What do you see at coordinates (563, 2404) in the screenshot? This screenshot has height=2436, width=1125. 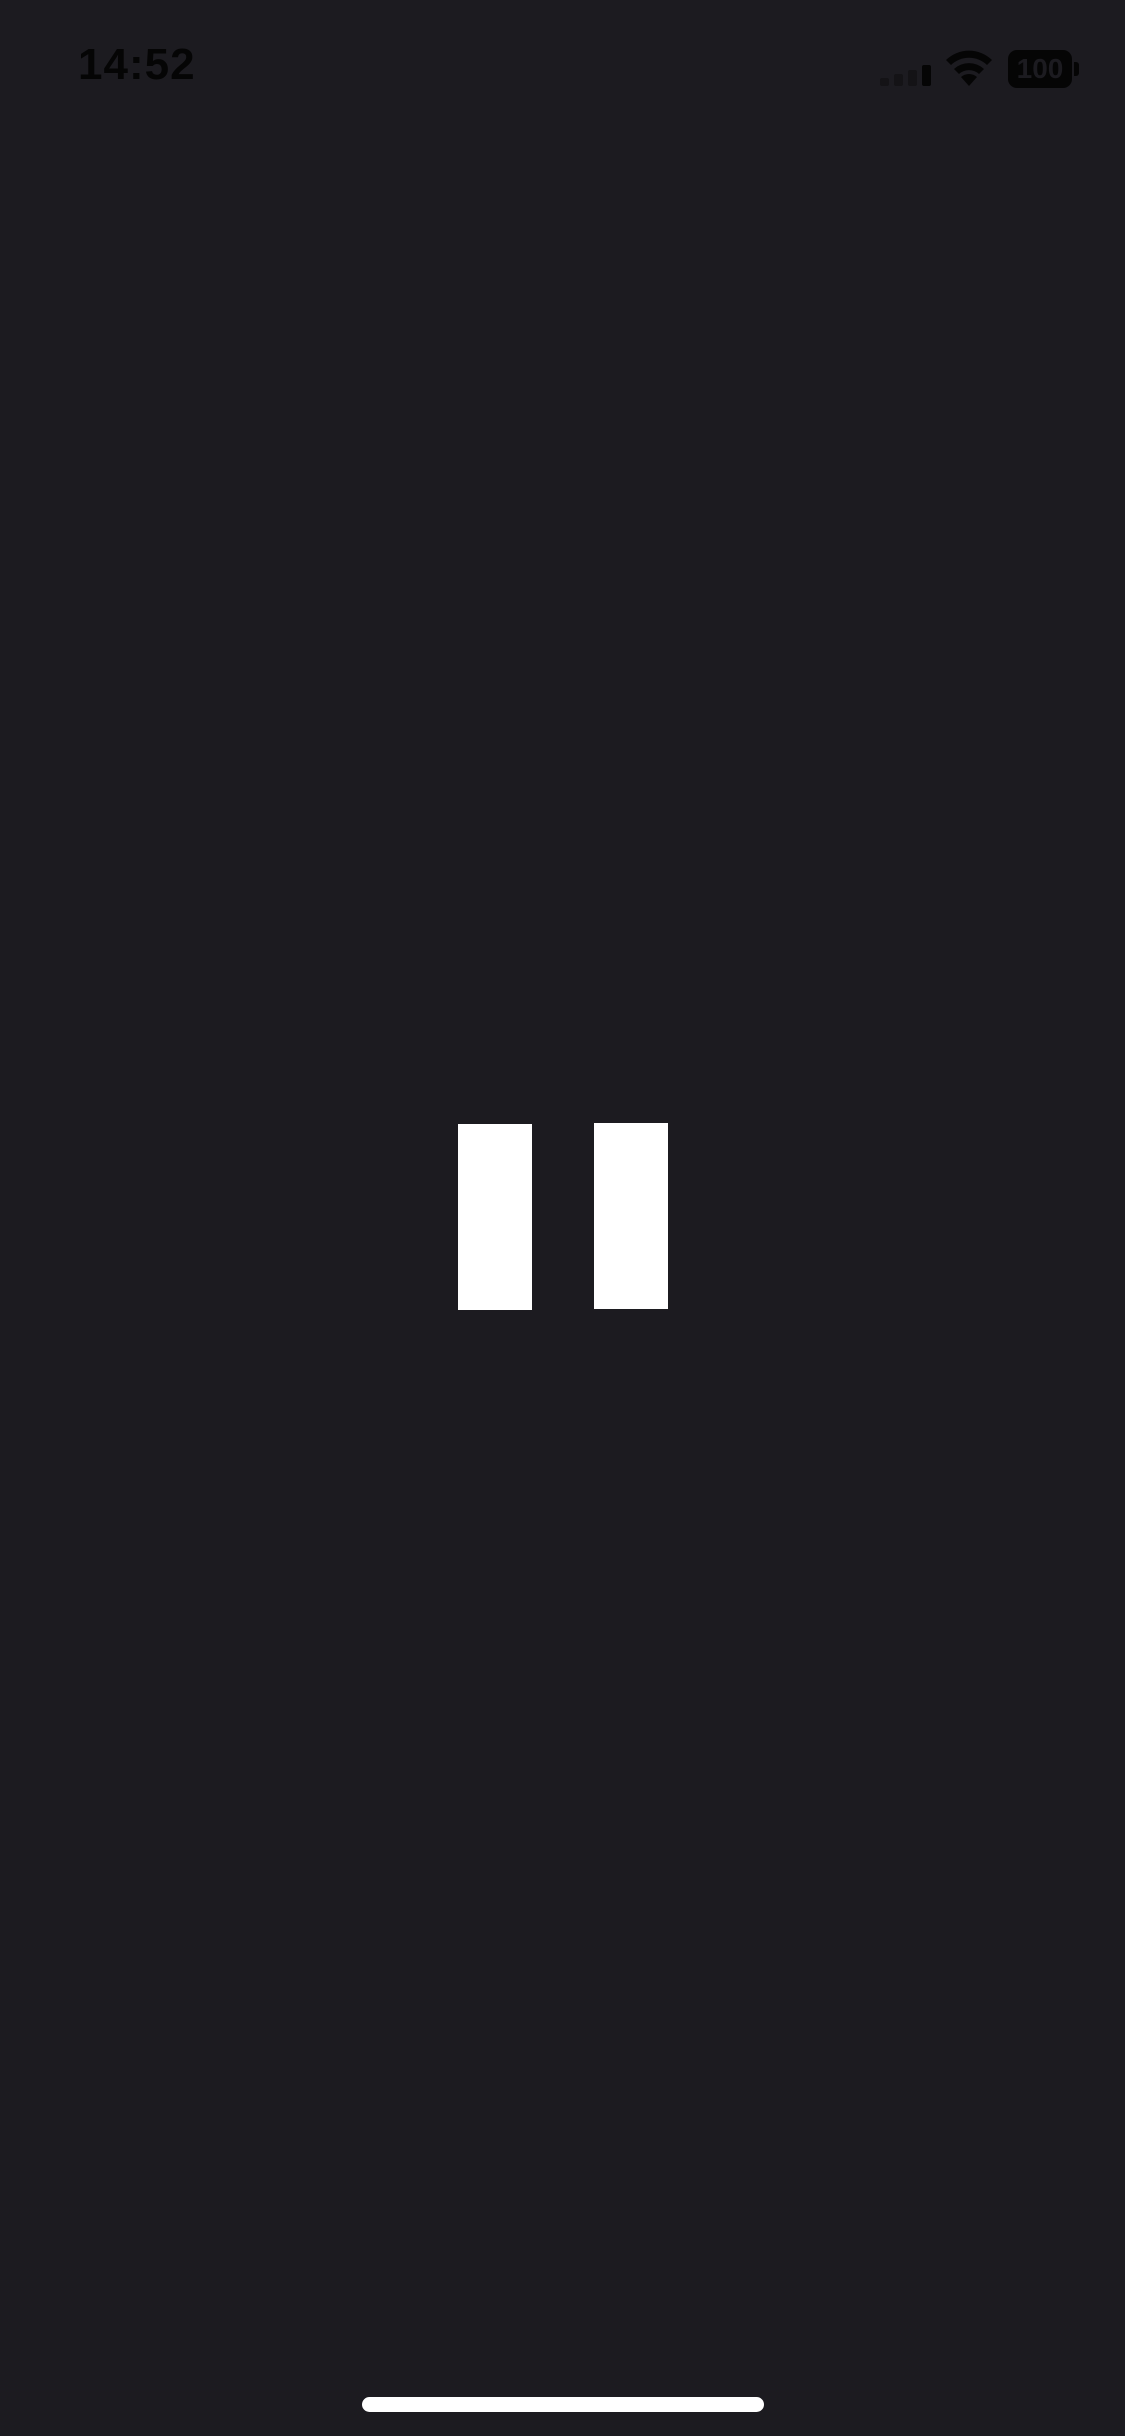 I see `home-indicator` at bounding box center [563, 2404].